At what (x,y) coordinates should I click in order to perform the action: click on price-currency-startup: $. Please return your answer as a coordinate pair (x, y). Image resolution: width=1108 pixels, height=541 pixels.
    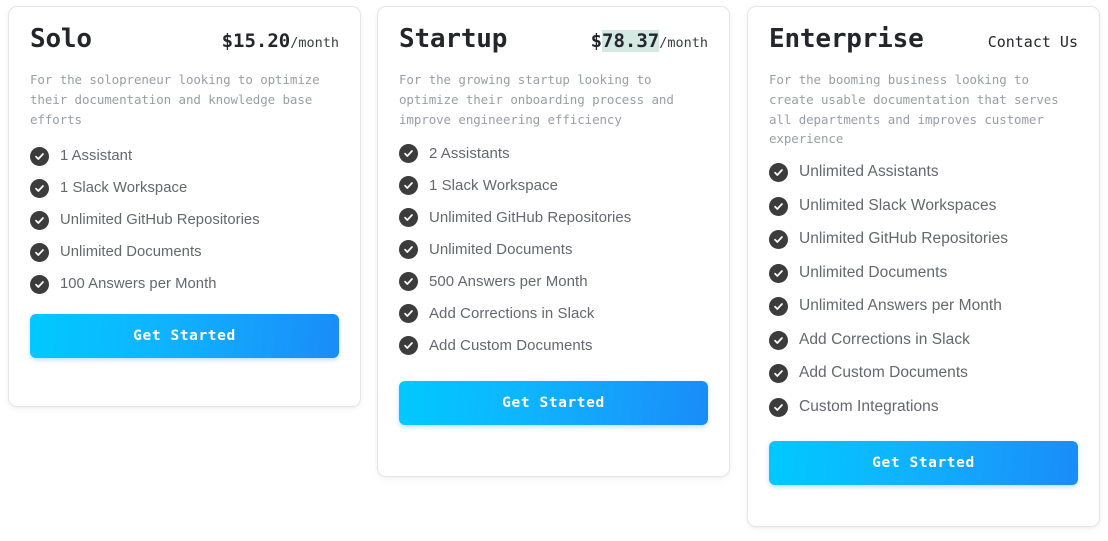
    Looking at the image, I should click on (596, 41).